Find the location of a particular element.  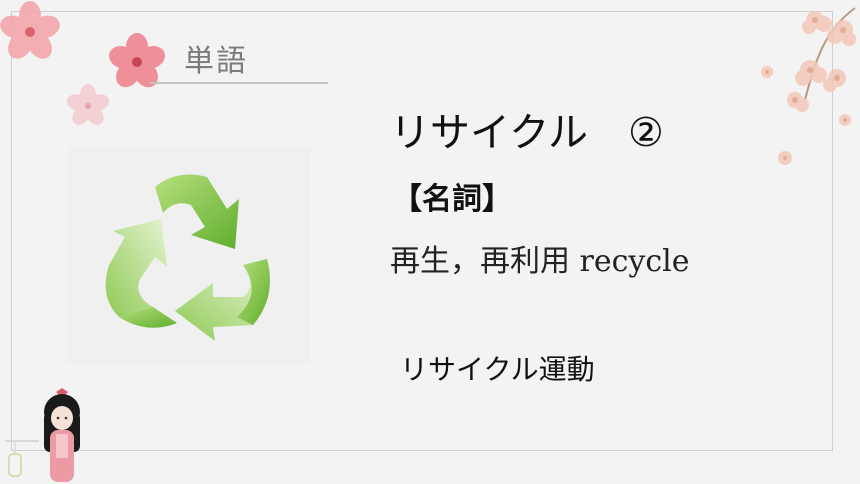

part-of-speech: 【名詞】 is located at coordinates (452, 199).